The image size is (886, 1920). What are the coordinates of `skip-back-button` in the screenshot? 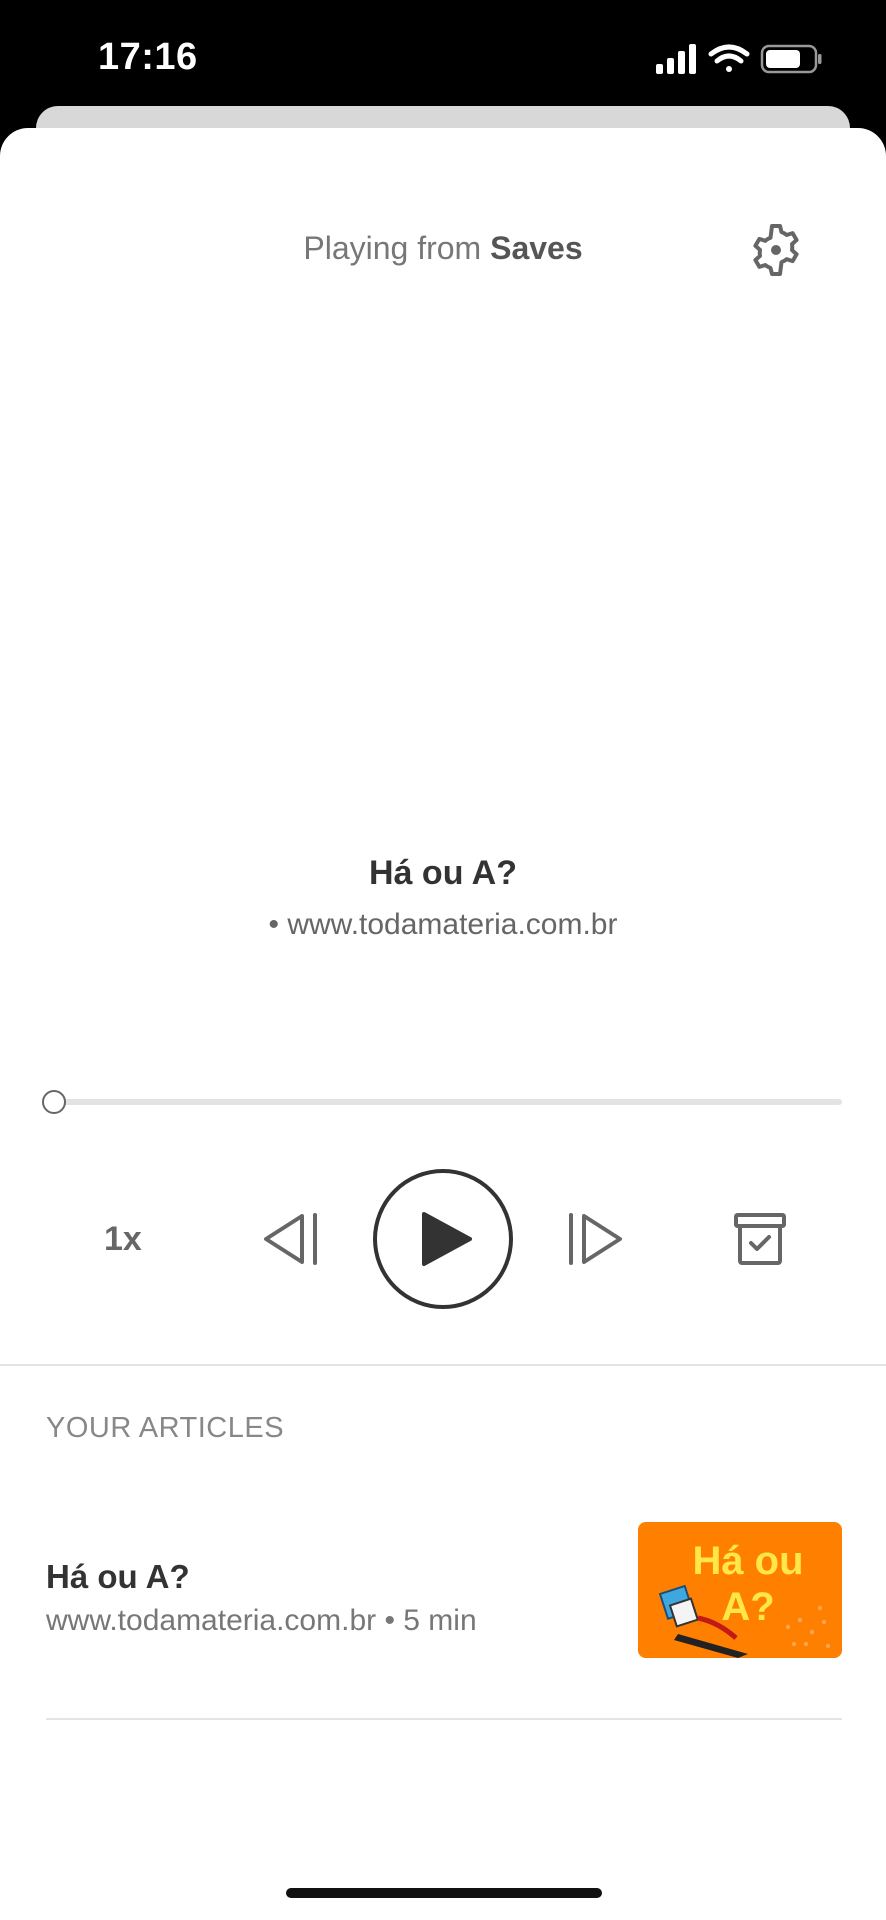 It's located at (290, 1241).